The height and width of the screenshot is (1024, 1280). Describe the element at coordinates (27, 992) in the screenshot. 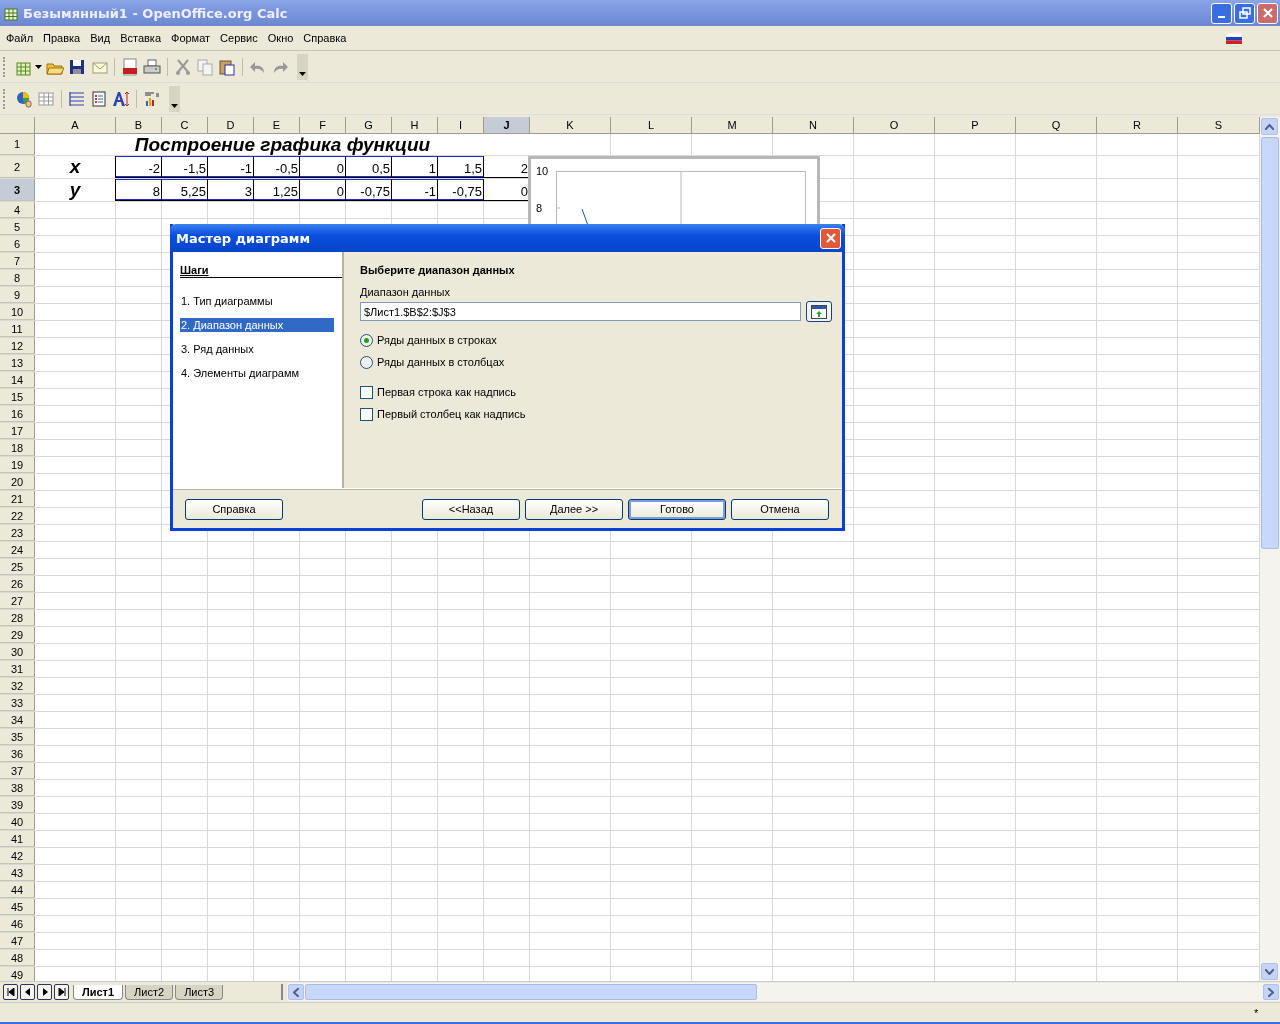

I see `previous-sheet-button` at that location.